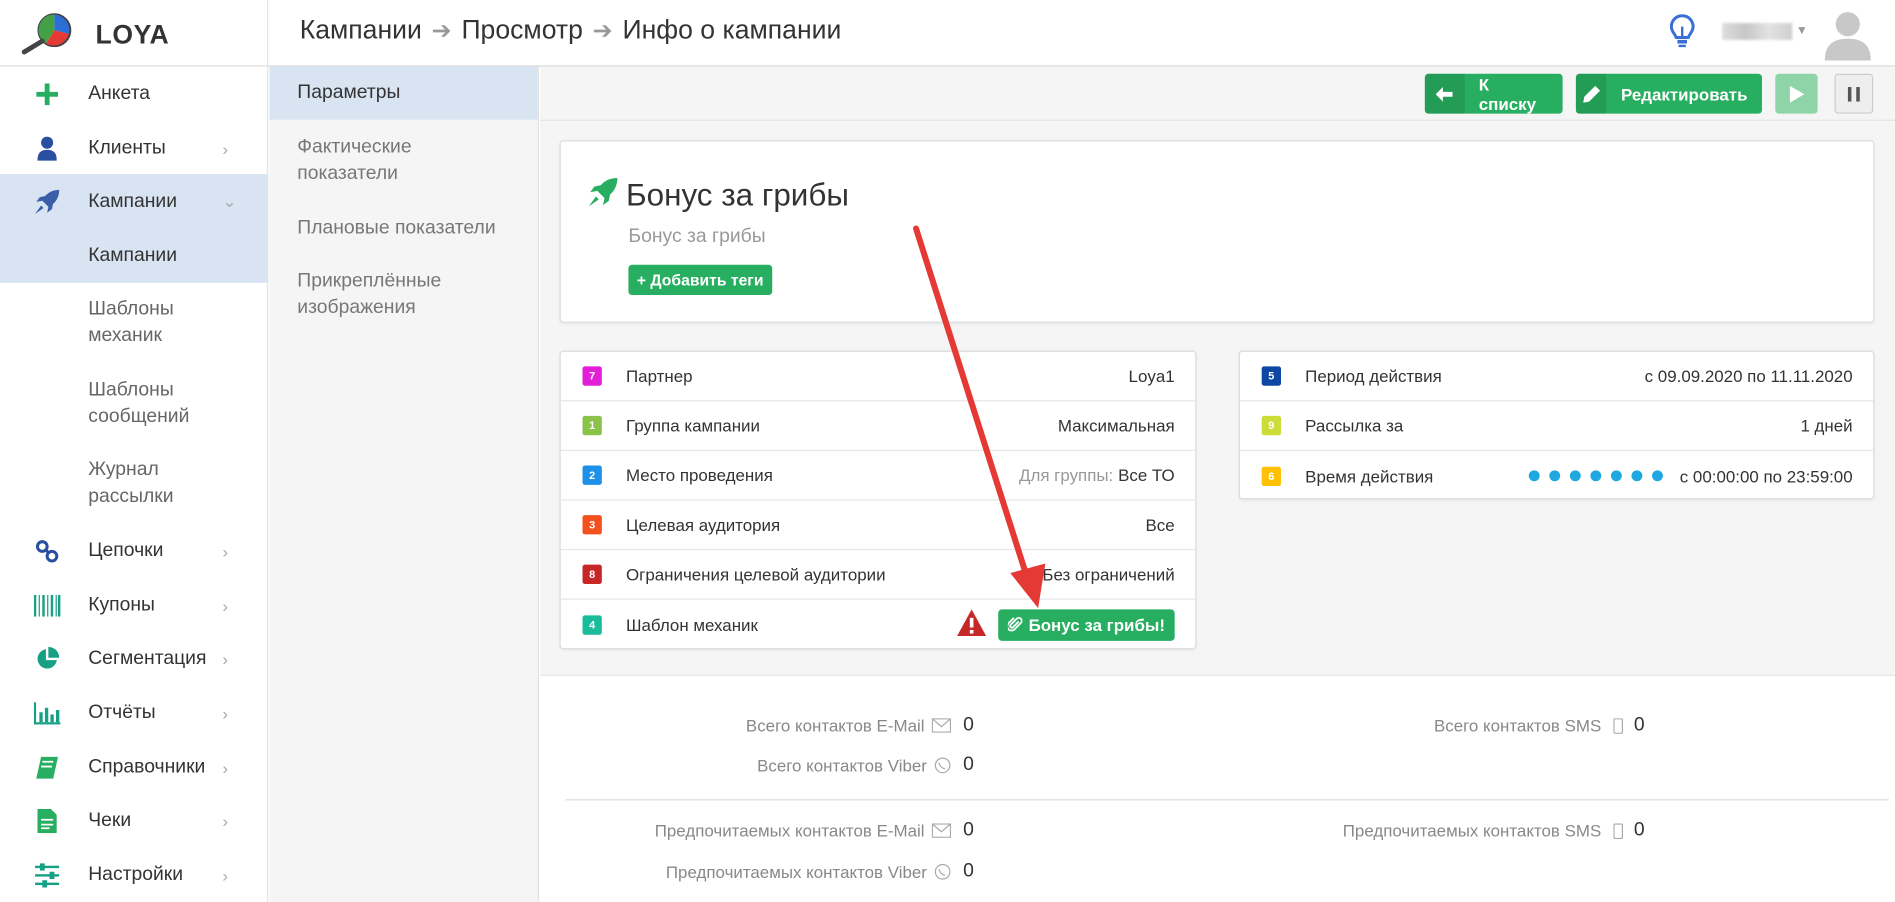 This screenshot has height=902, width=1895. I want to click on param-label: Место проведения, so click(699, 475).